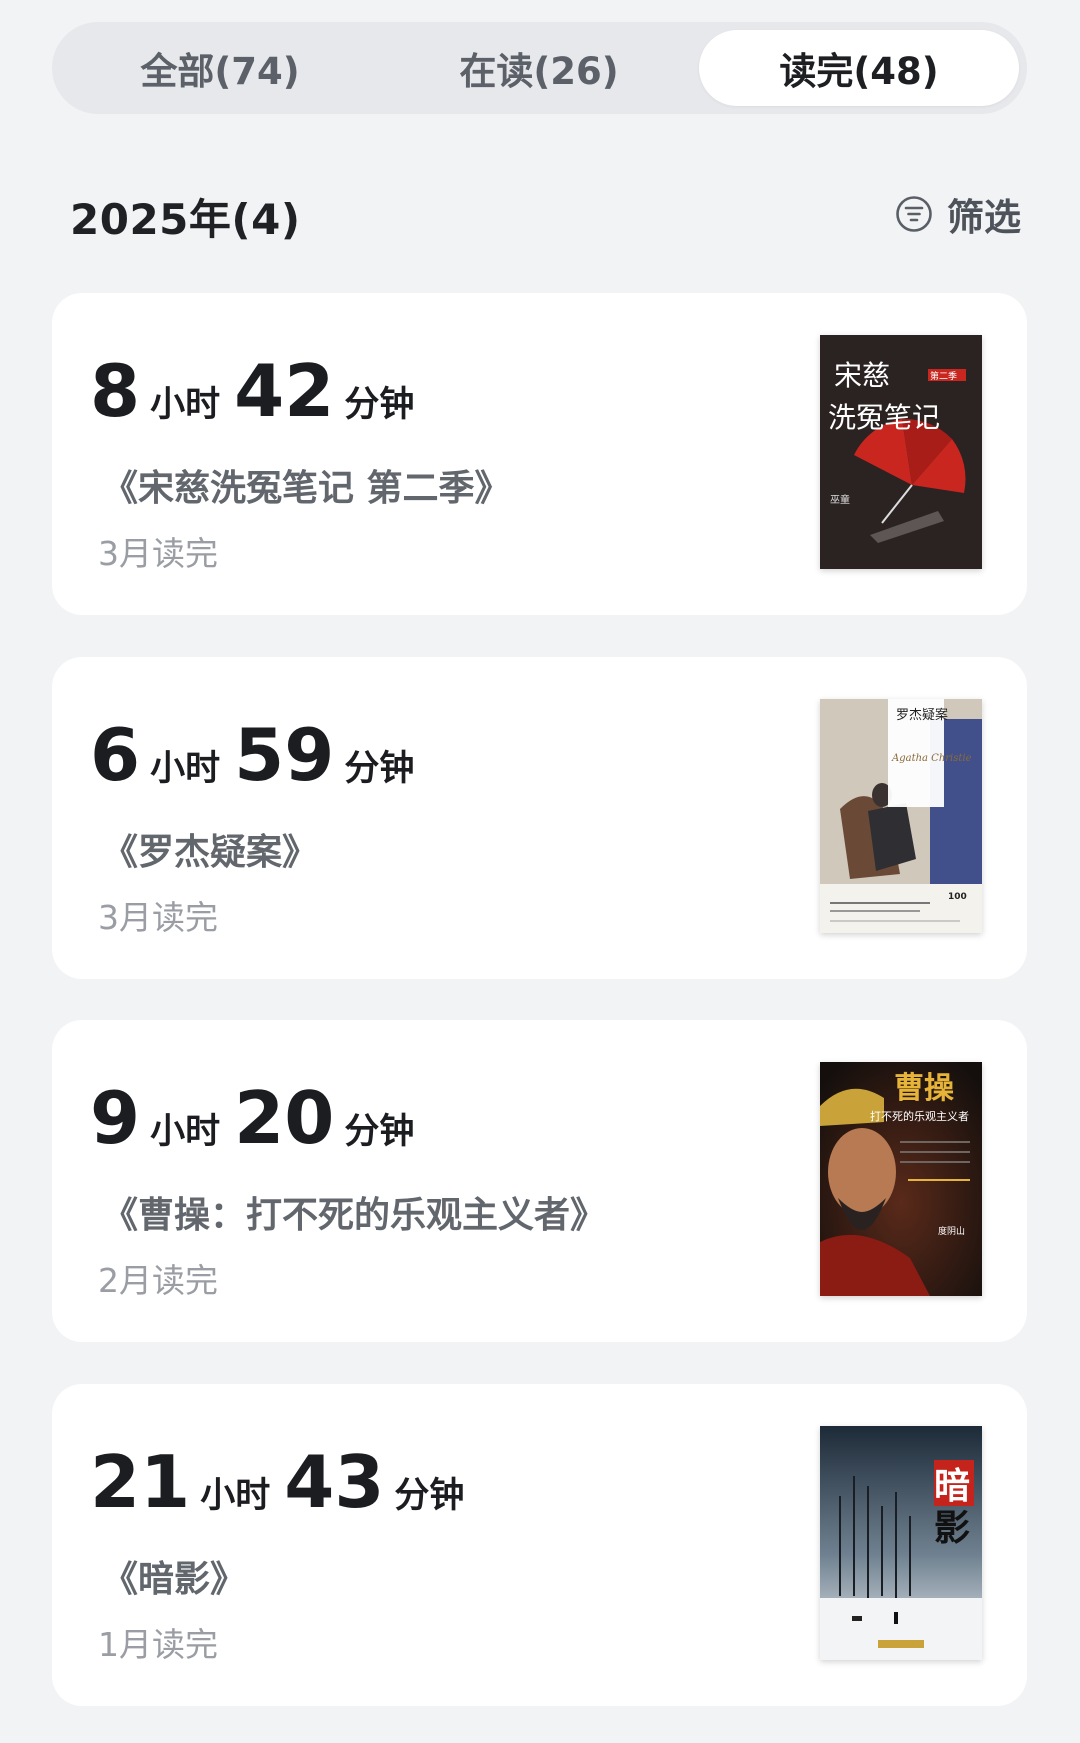 Image resolution: width=1080 pixels, height=1743 pixels. I want to click on cover-subtitle: 打不死的乐观主义者, so click(919, 1116).